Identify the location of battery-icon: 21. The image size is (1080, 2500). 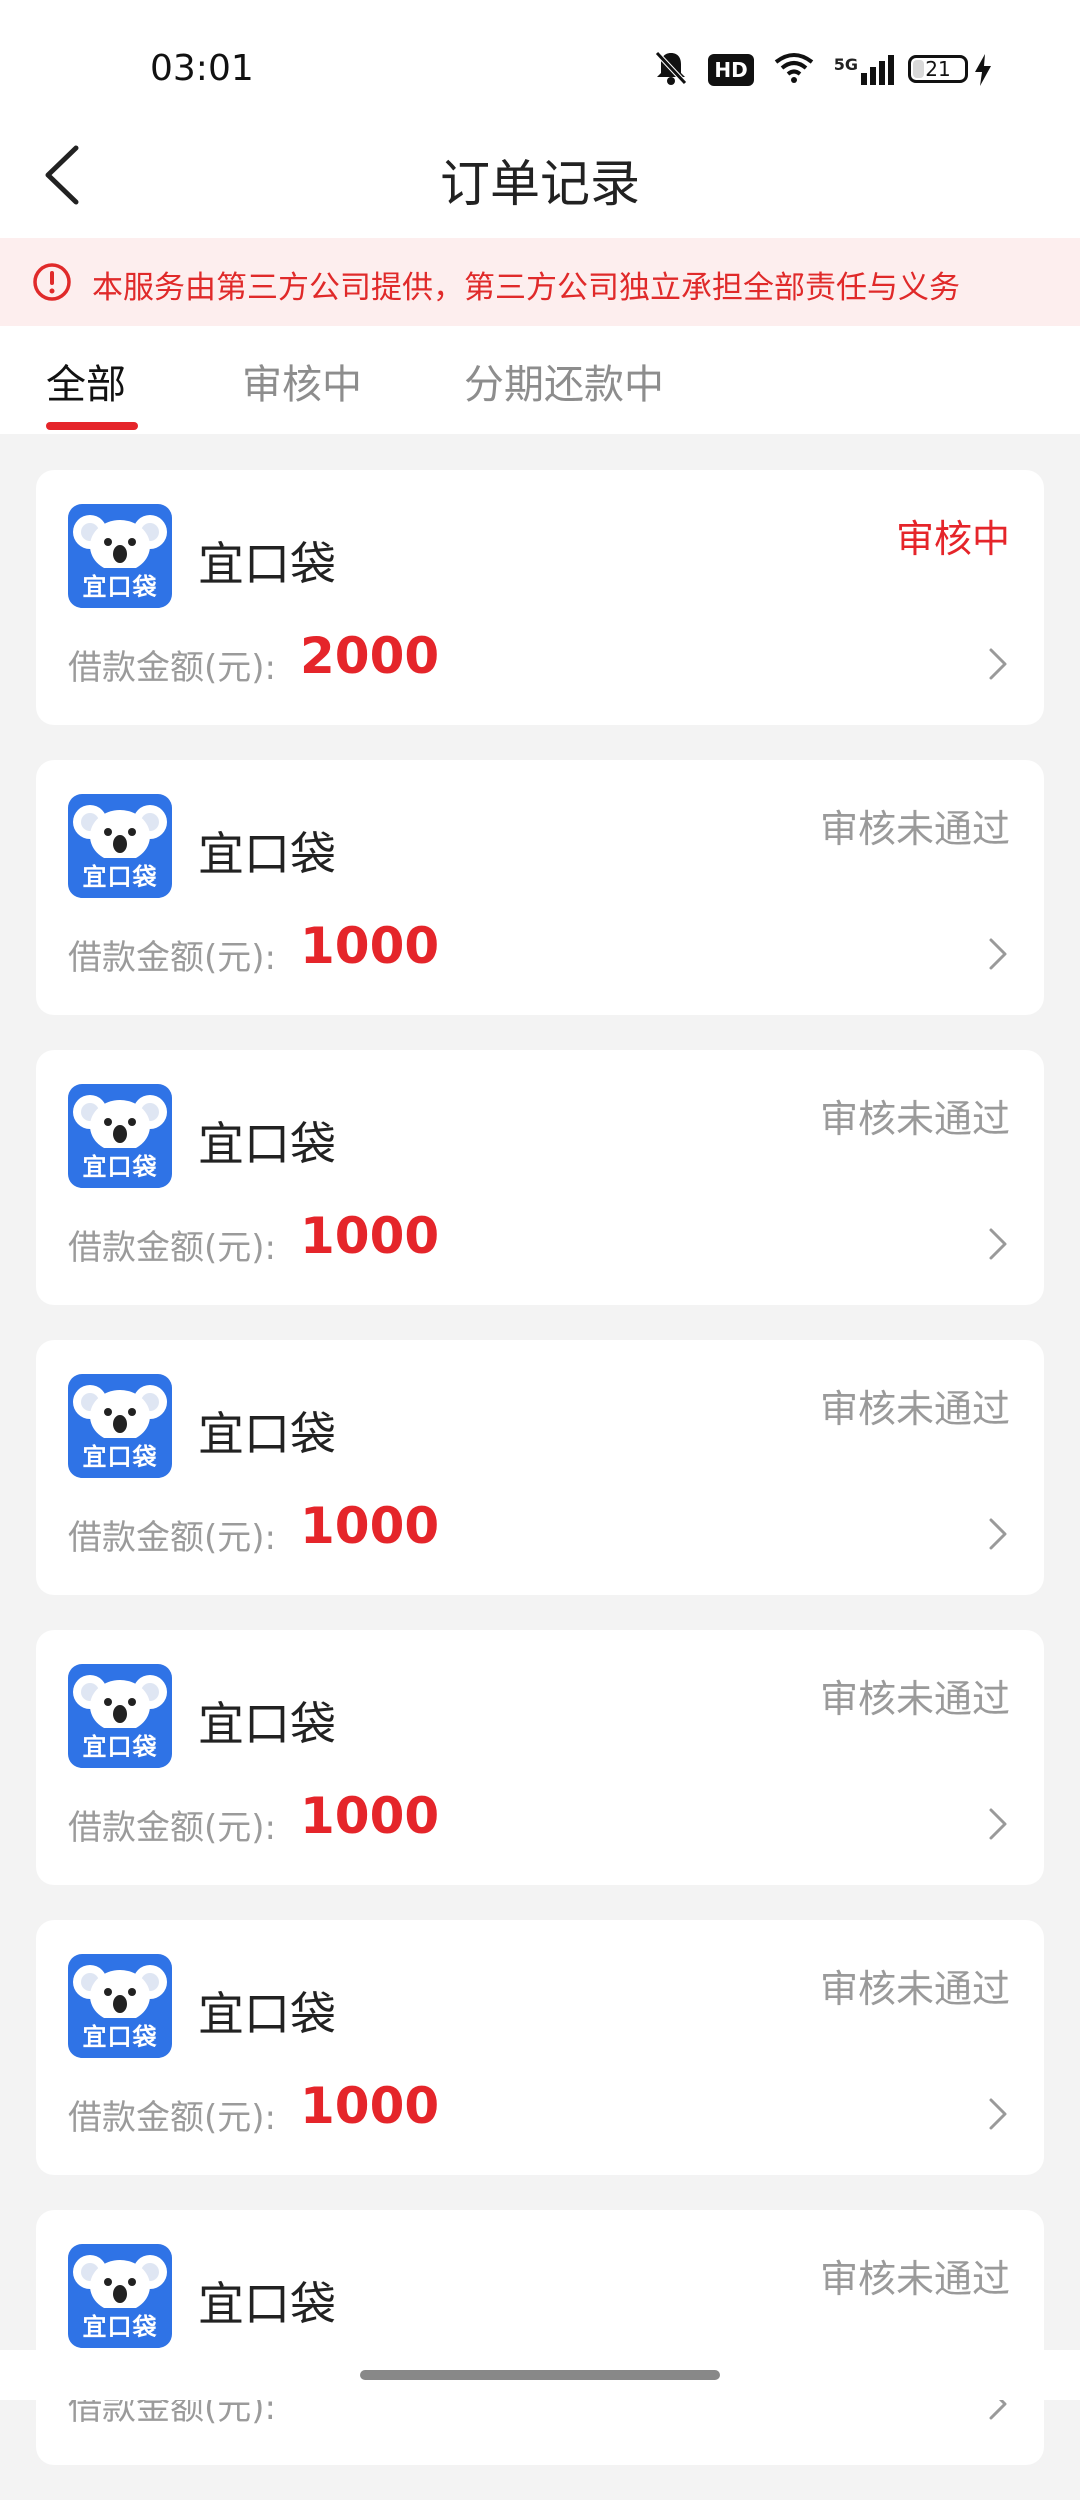
(938, 69).